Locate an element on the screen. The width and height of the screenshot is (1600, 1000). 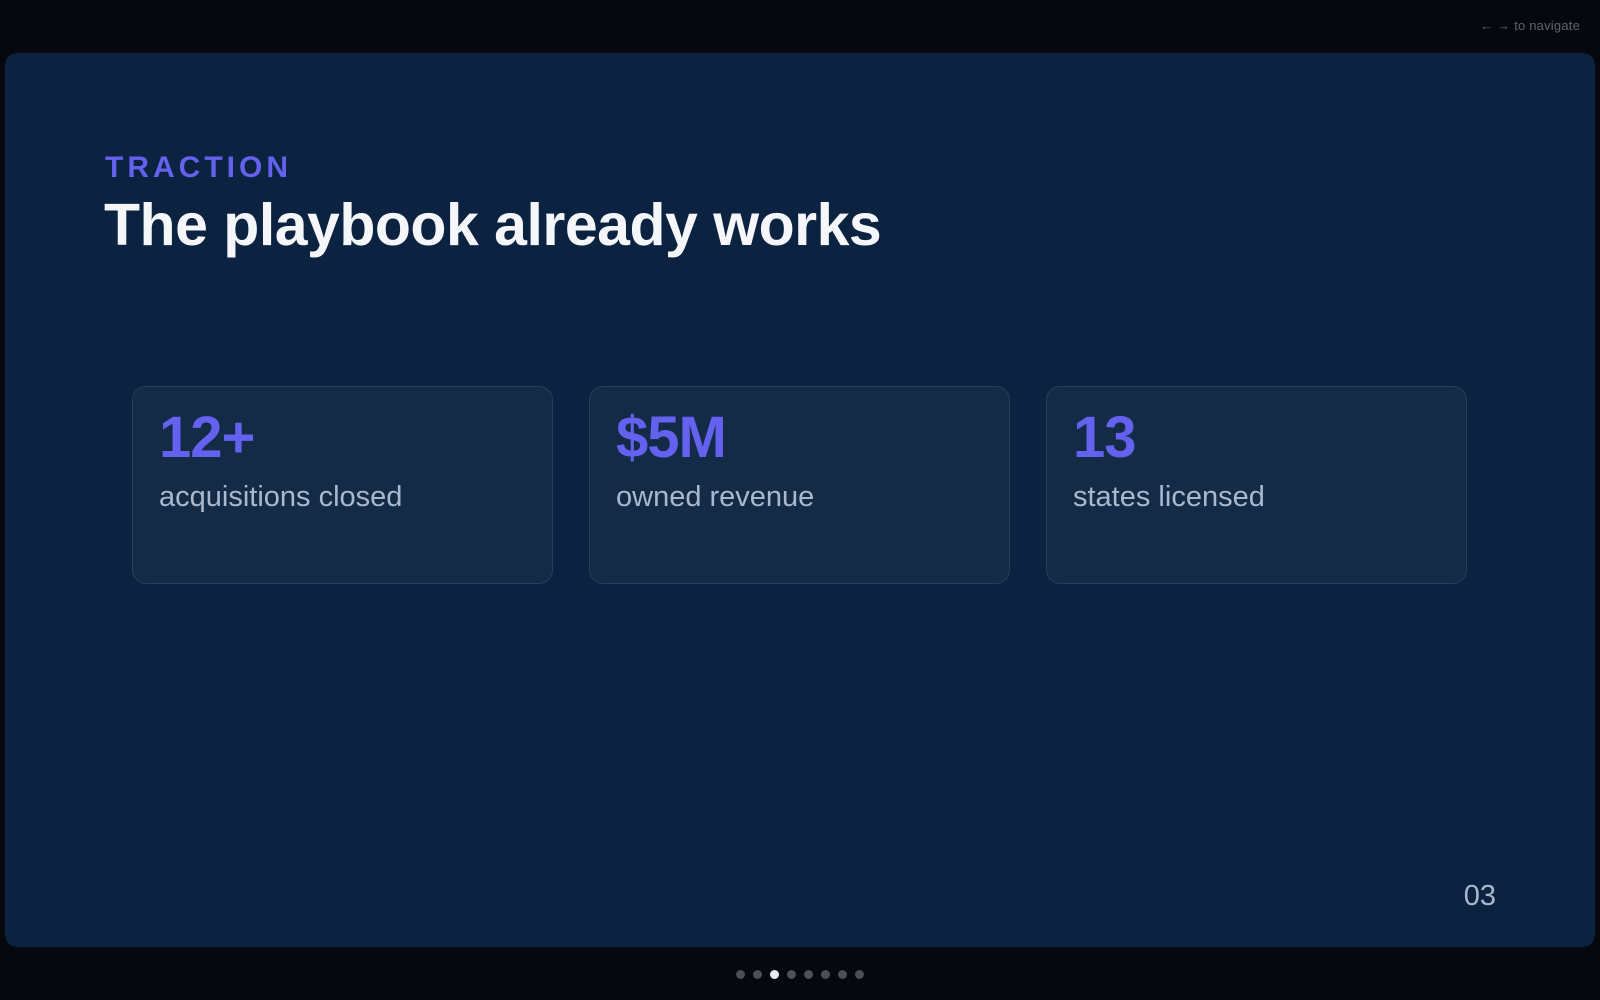
stat-card-revenue: $5M owned revenue is located at coordinates (799, 485).